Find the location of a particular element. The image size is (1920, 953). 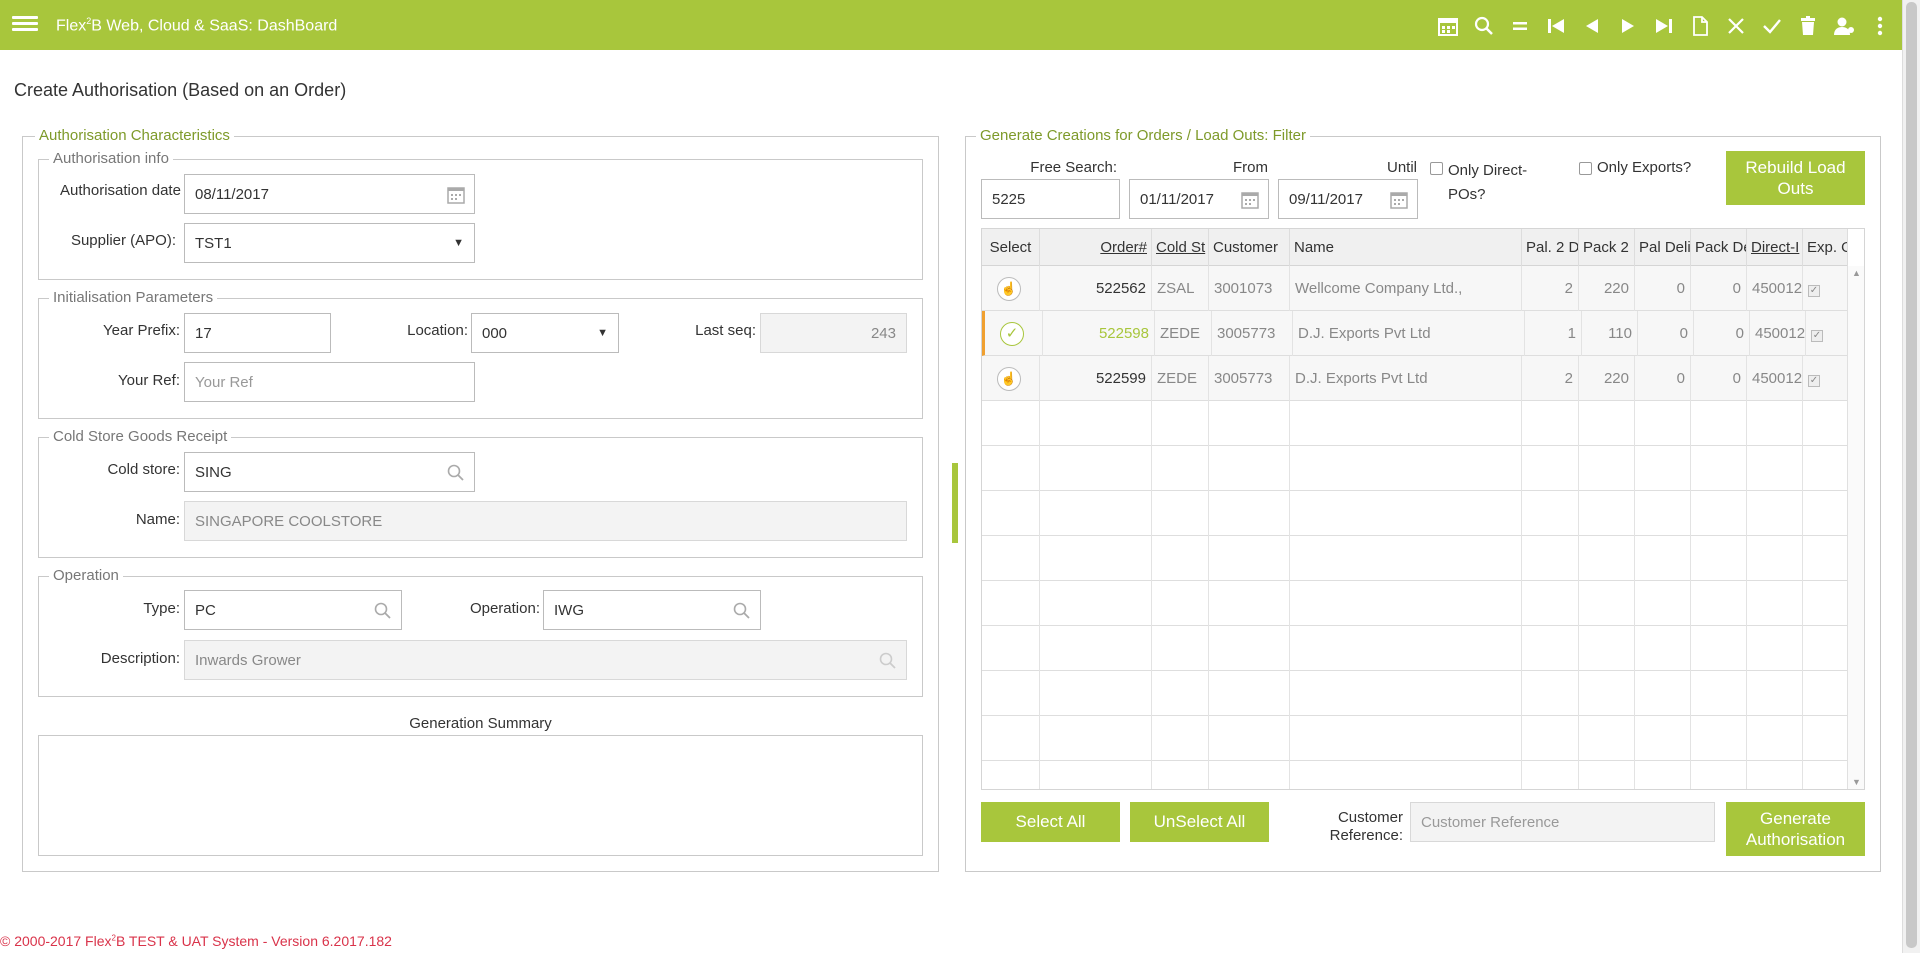

selected-check-icon: ✓ is located at coordinates (1012, 334).